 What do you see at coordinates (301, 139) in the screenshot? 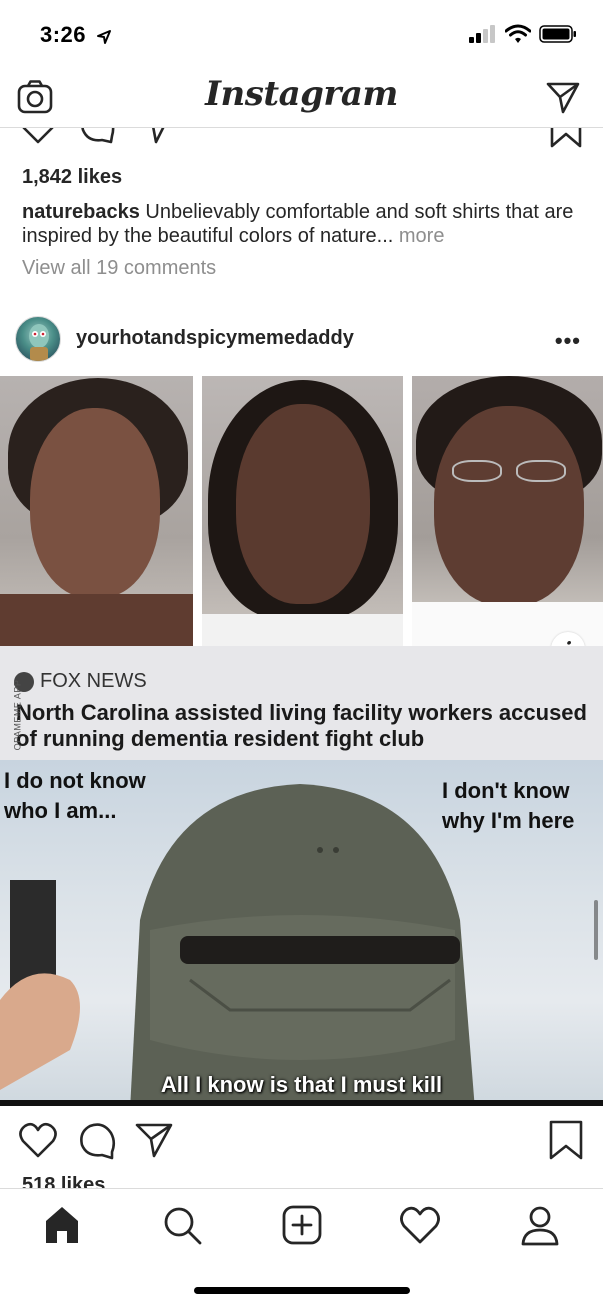
I see `previous-post-actions` at bounding box center [301, 139].